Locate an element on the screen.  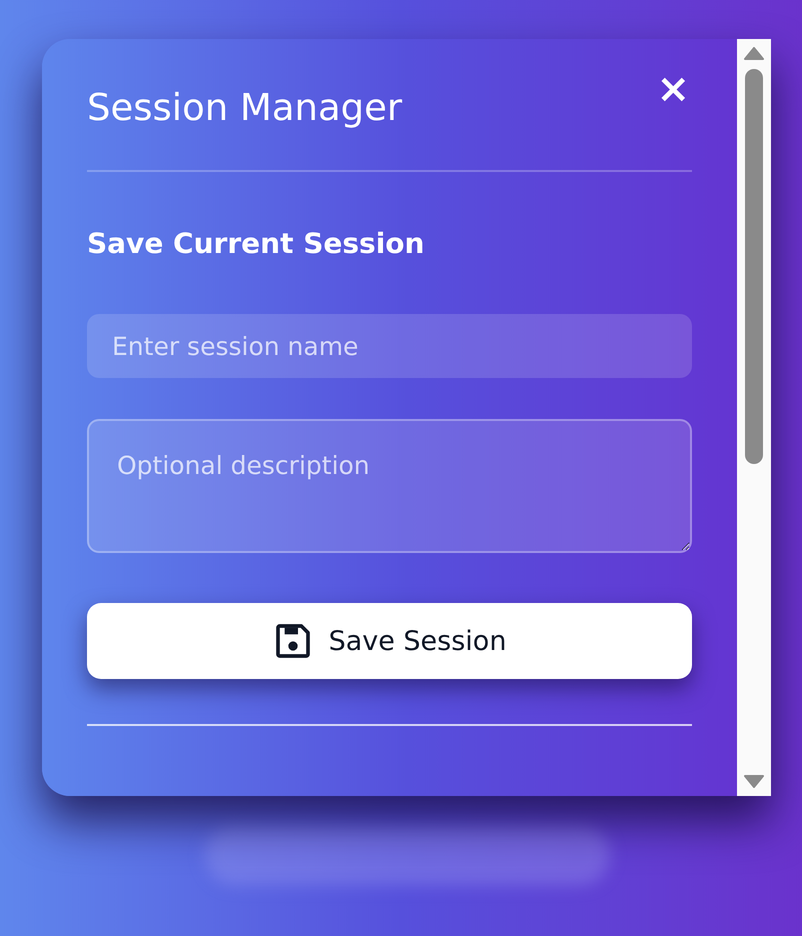
close-button: × is located at coordinates (673, 89).